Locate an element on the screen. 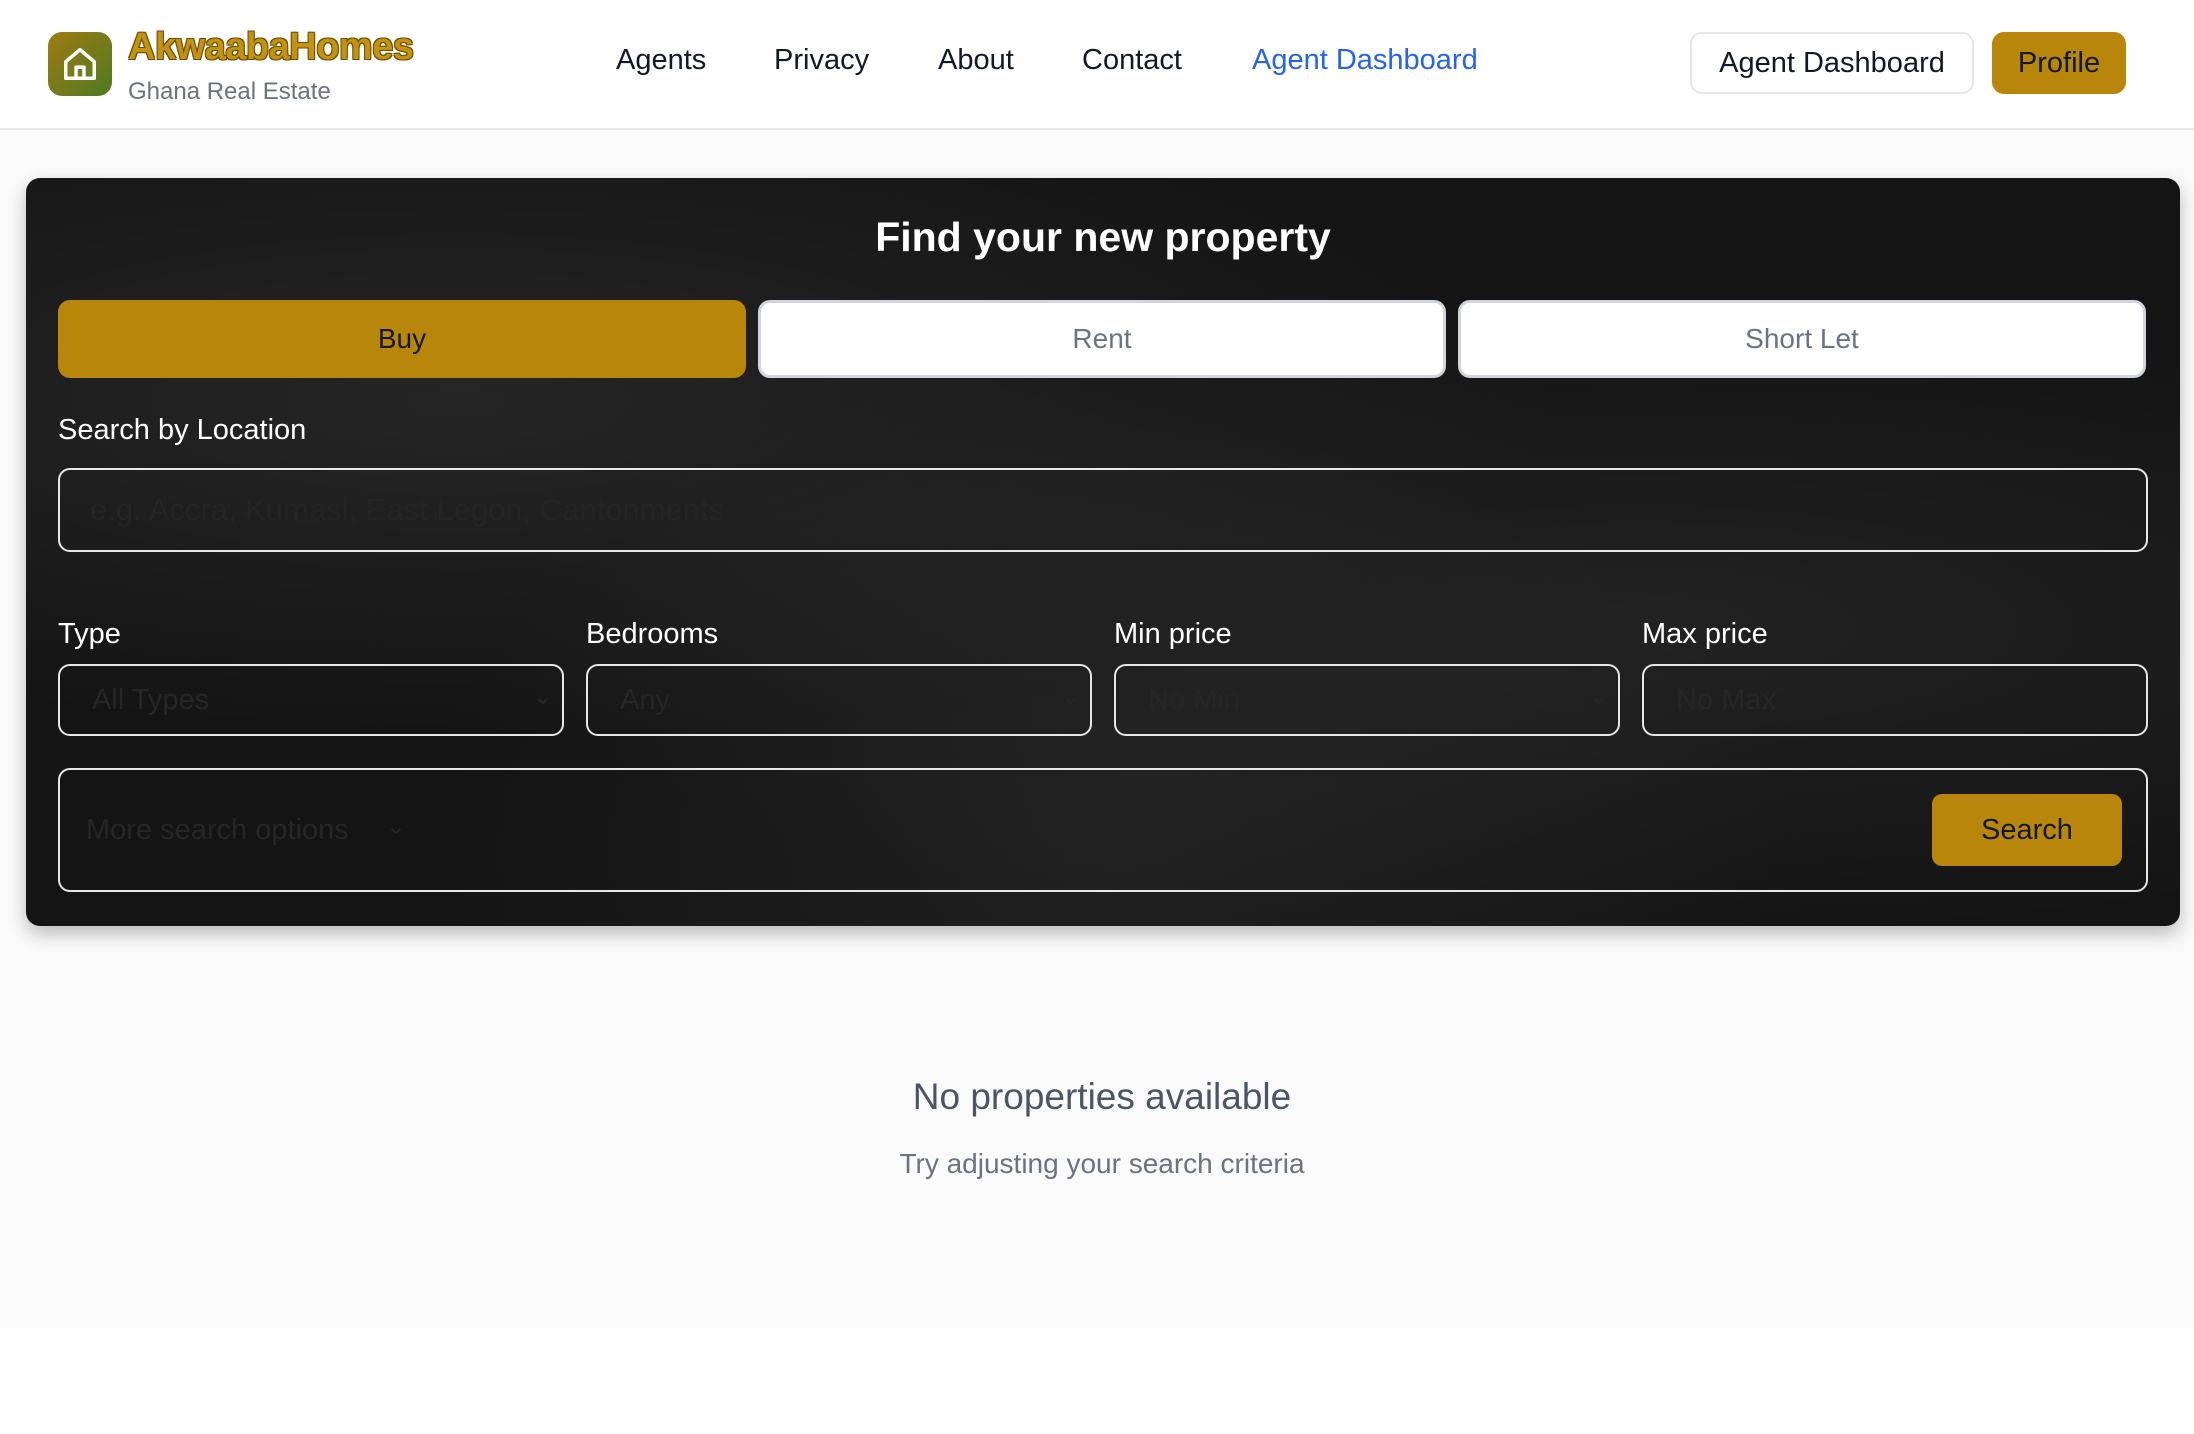 Image resolution: width=2194 pixels, height=1434 pixels. max-price-select-value: No Max is located at coordinates (1726, 700).